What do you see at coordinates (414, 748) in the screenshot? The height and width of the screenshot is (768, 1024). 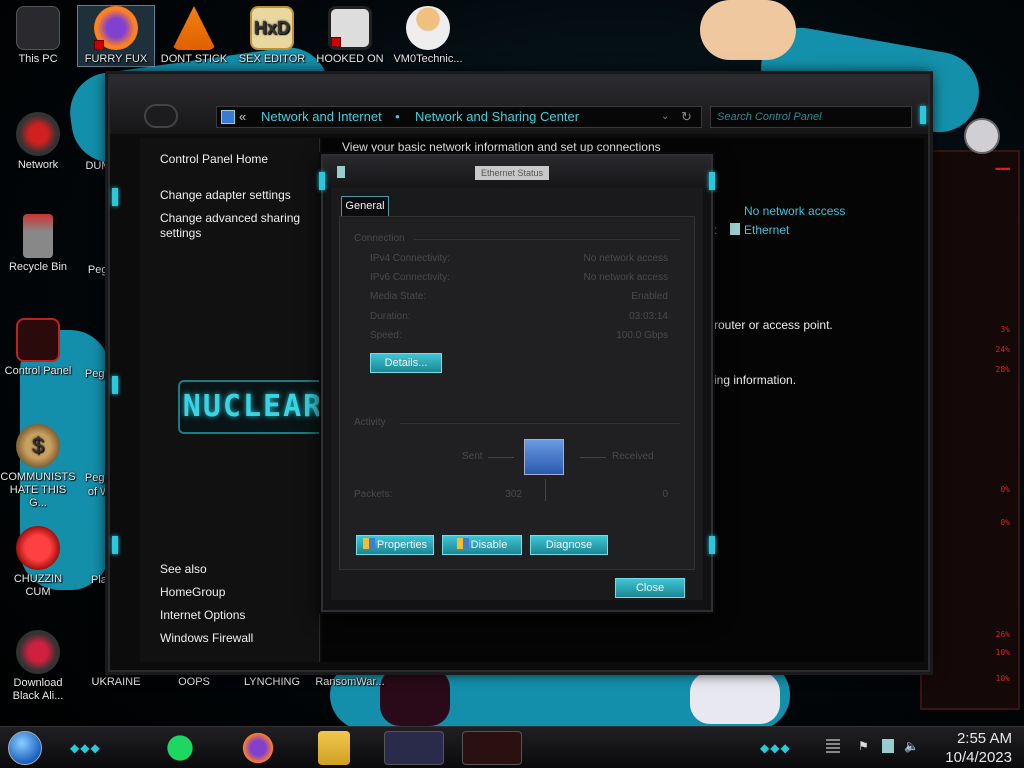 I see `network-panel-taskbar-button` at bounding box center [414, 748].